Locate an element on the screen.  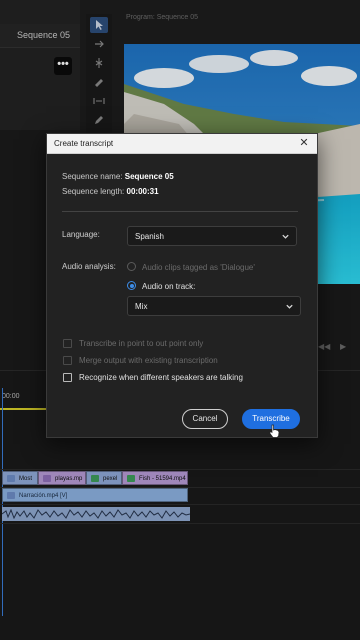
sequence-length-label: Sequence length: is located at coordinates (93, 191).